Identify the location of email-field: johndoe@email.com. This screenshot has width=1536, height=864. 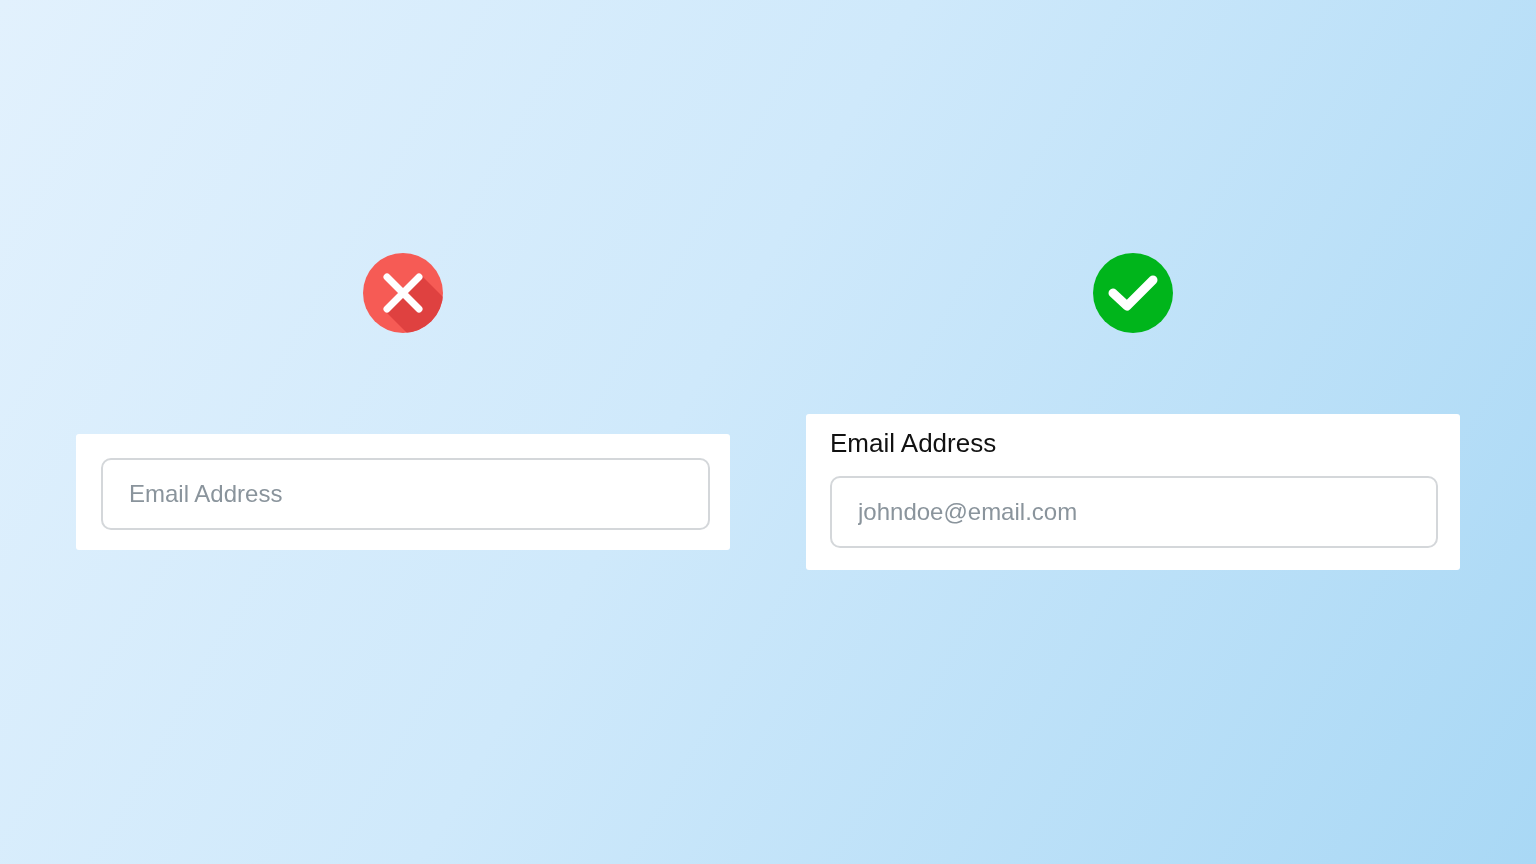
(1134, 512).